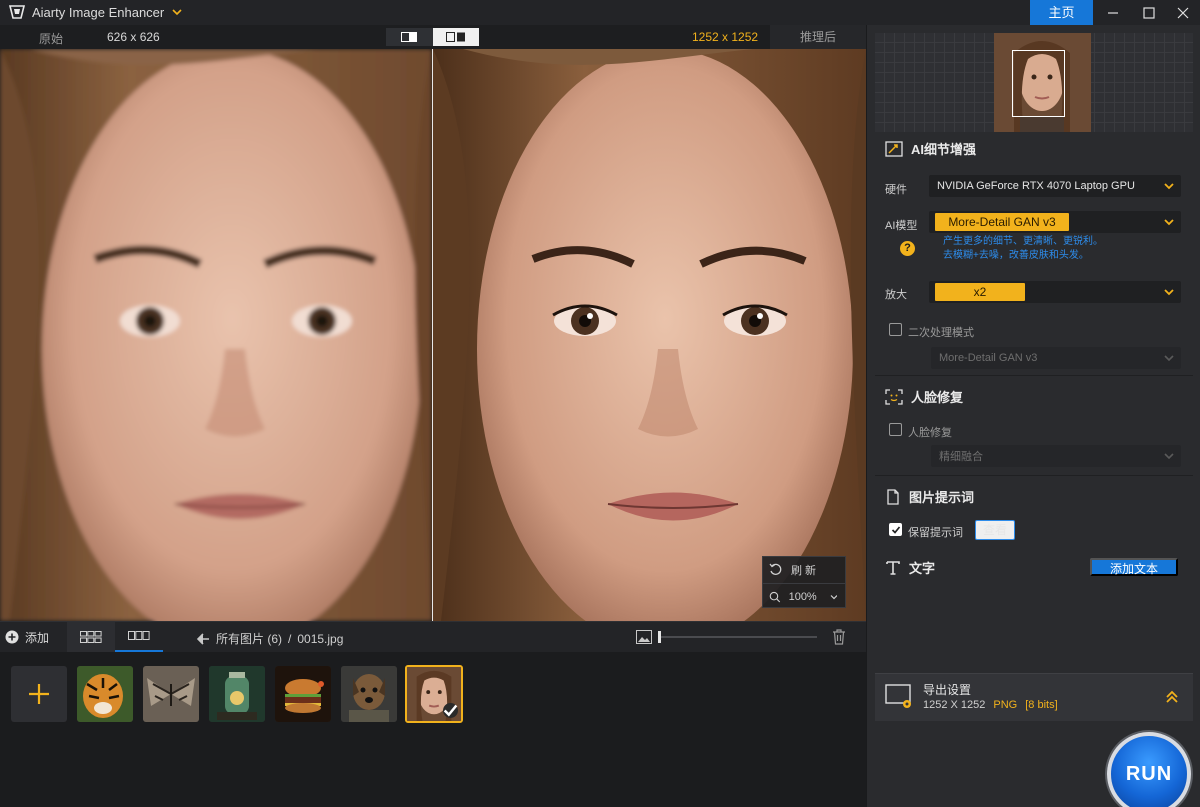 Image resolution: width=1200 pixels, height=807 pixels. What do you see at coordinates (775, 569) in the screenshot?
I see `refresh-icon` at bounding box center [775, 569].